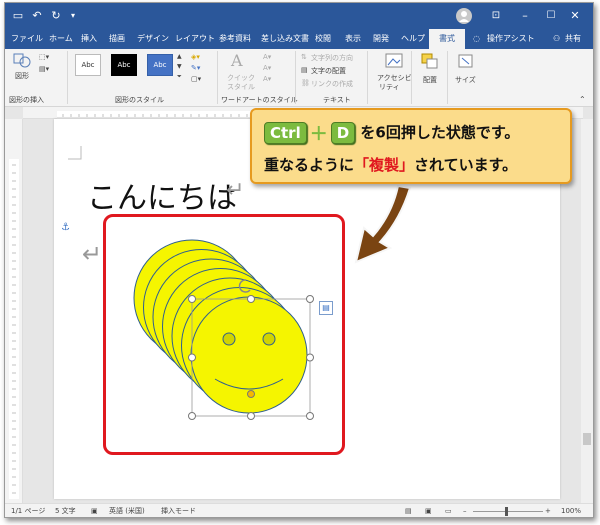 Image resolution: width=600 pixels, height=525 pixels. What do you see at coordinates (384, 165) in the screenshot?
I see `callout-highlight: 「複製」` at bounding box center [384, 165].